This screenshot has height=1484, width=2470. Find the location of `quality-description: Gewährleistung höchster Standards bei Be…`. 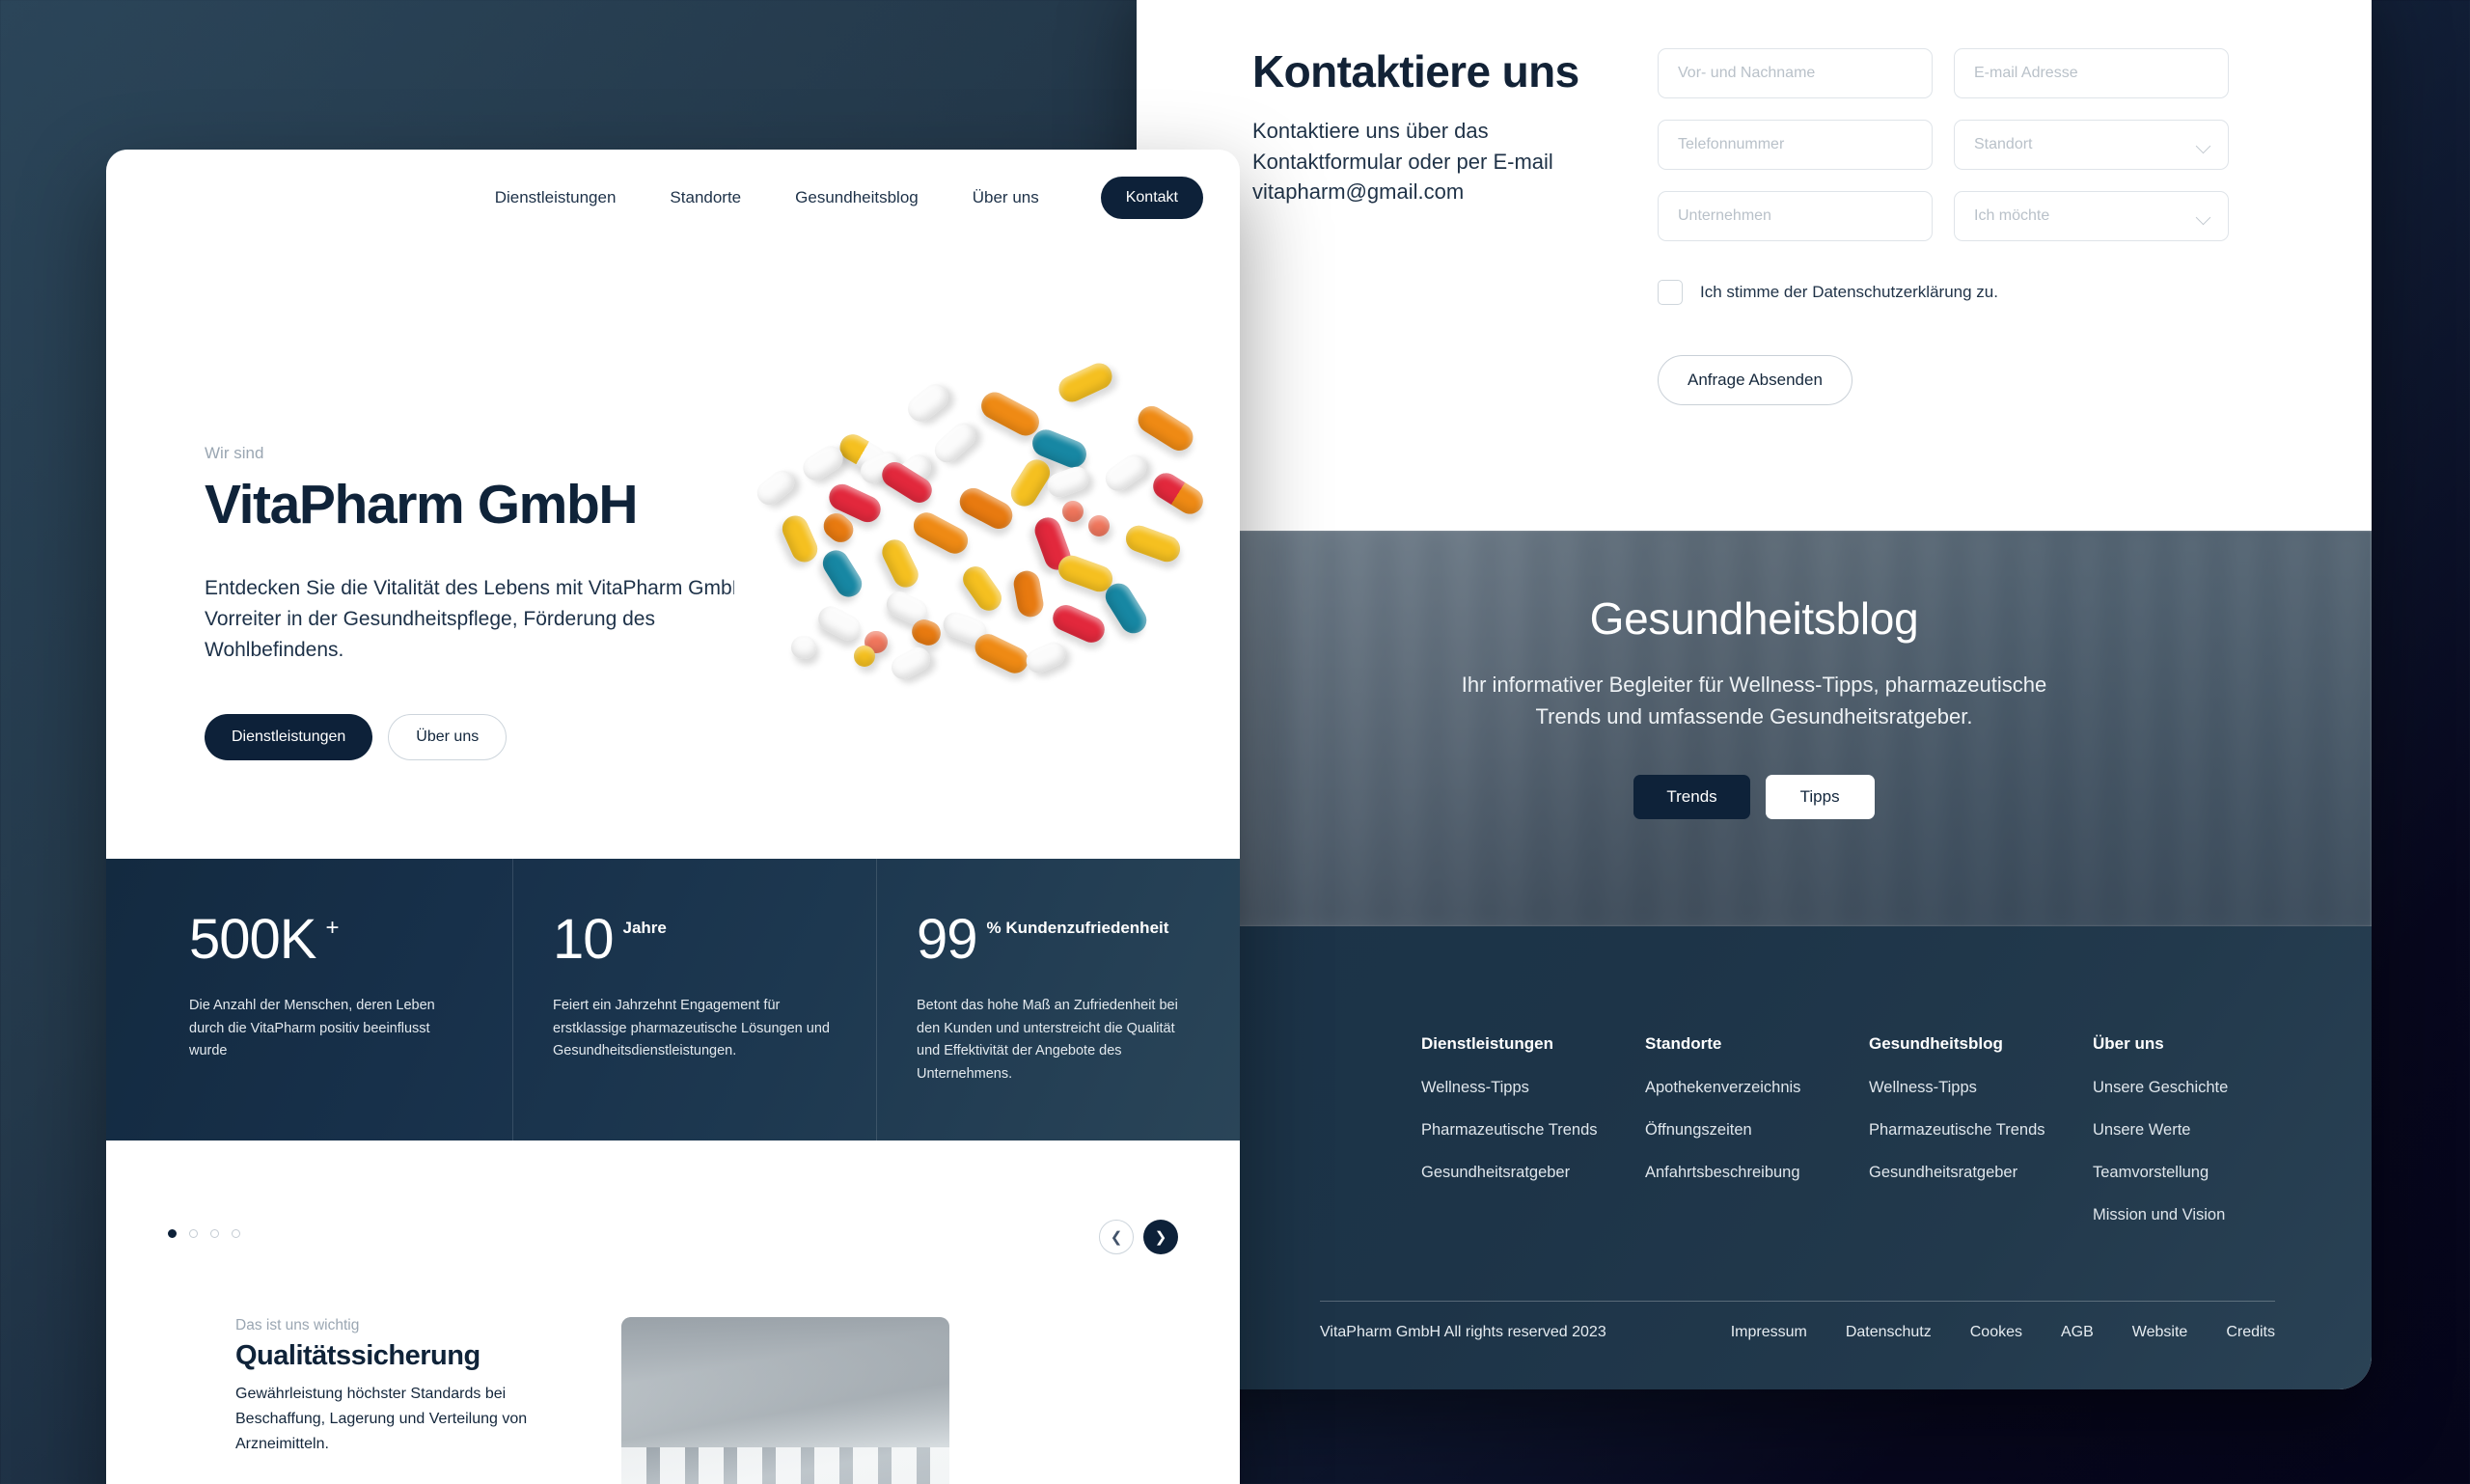

quality-description: Gewährleistung höchster Standards bei Be… is located at coordinates (381, 1419).